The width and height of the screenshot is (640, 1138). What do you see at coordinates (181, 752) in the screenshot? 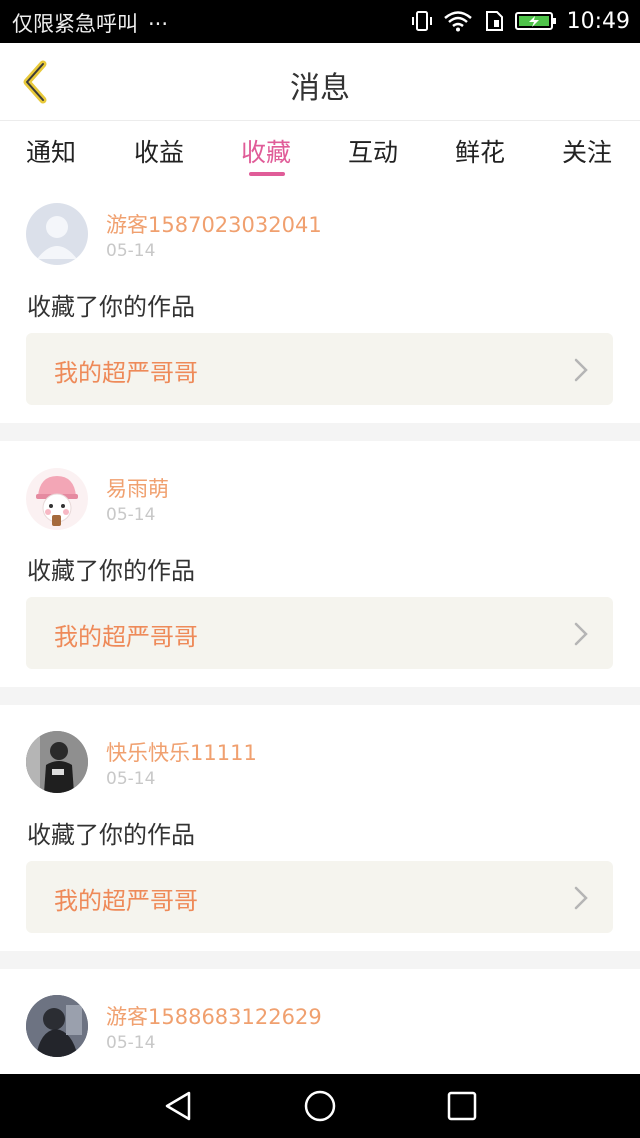
I see `username: 快乐快乐11111` at bounding box center [181, 752].